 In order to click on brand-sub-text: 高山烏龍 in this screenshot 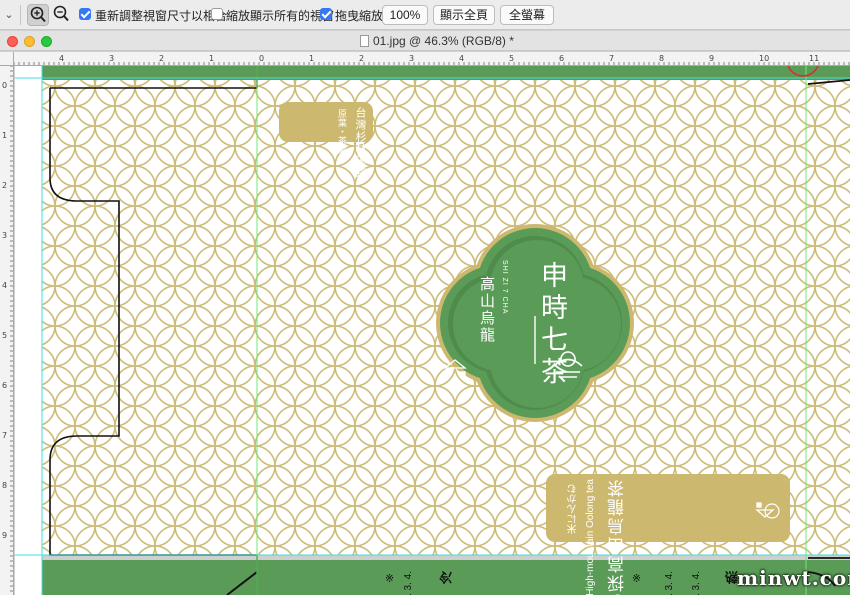, I will do `click(487, 310)`.